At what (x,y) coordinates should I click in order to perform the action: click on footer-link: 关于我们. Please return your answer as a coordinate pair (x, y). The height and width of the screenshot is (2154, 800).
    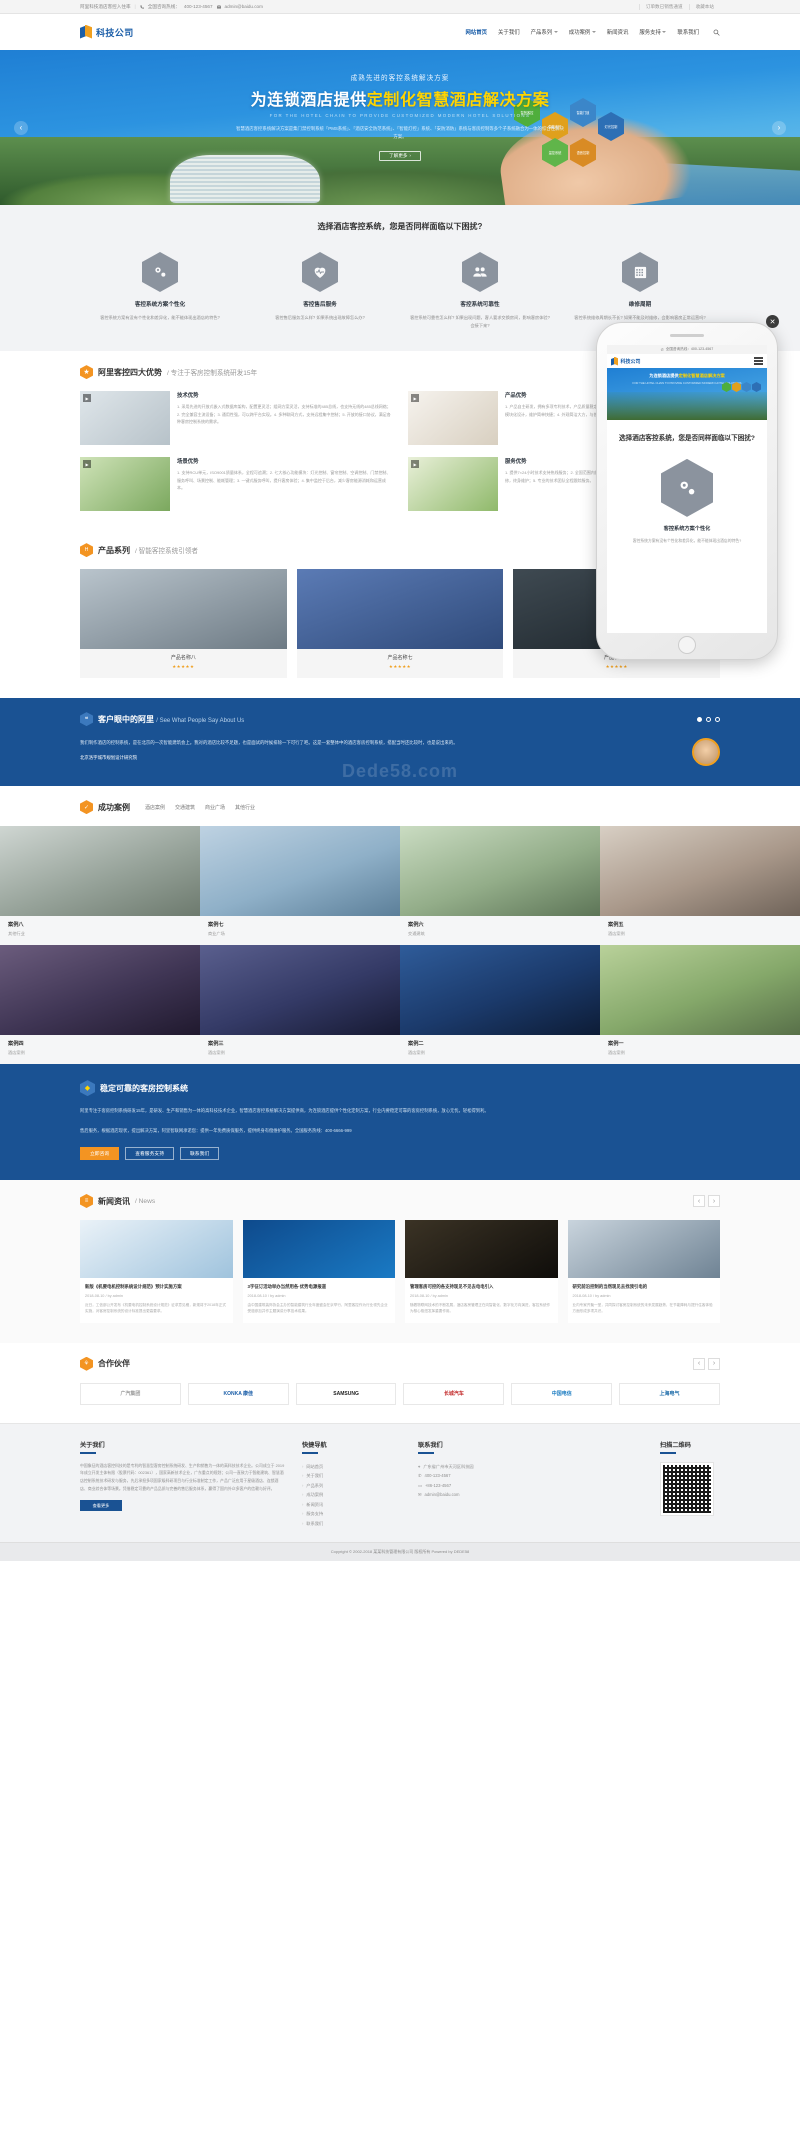
    Looking at the image, I should click on (352, 1475).